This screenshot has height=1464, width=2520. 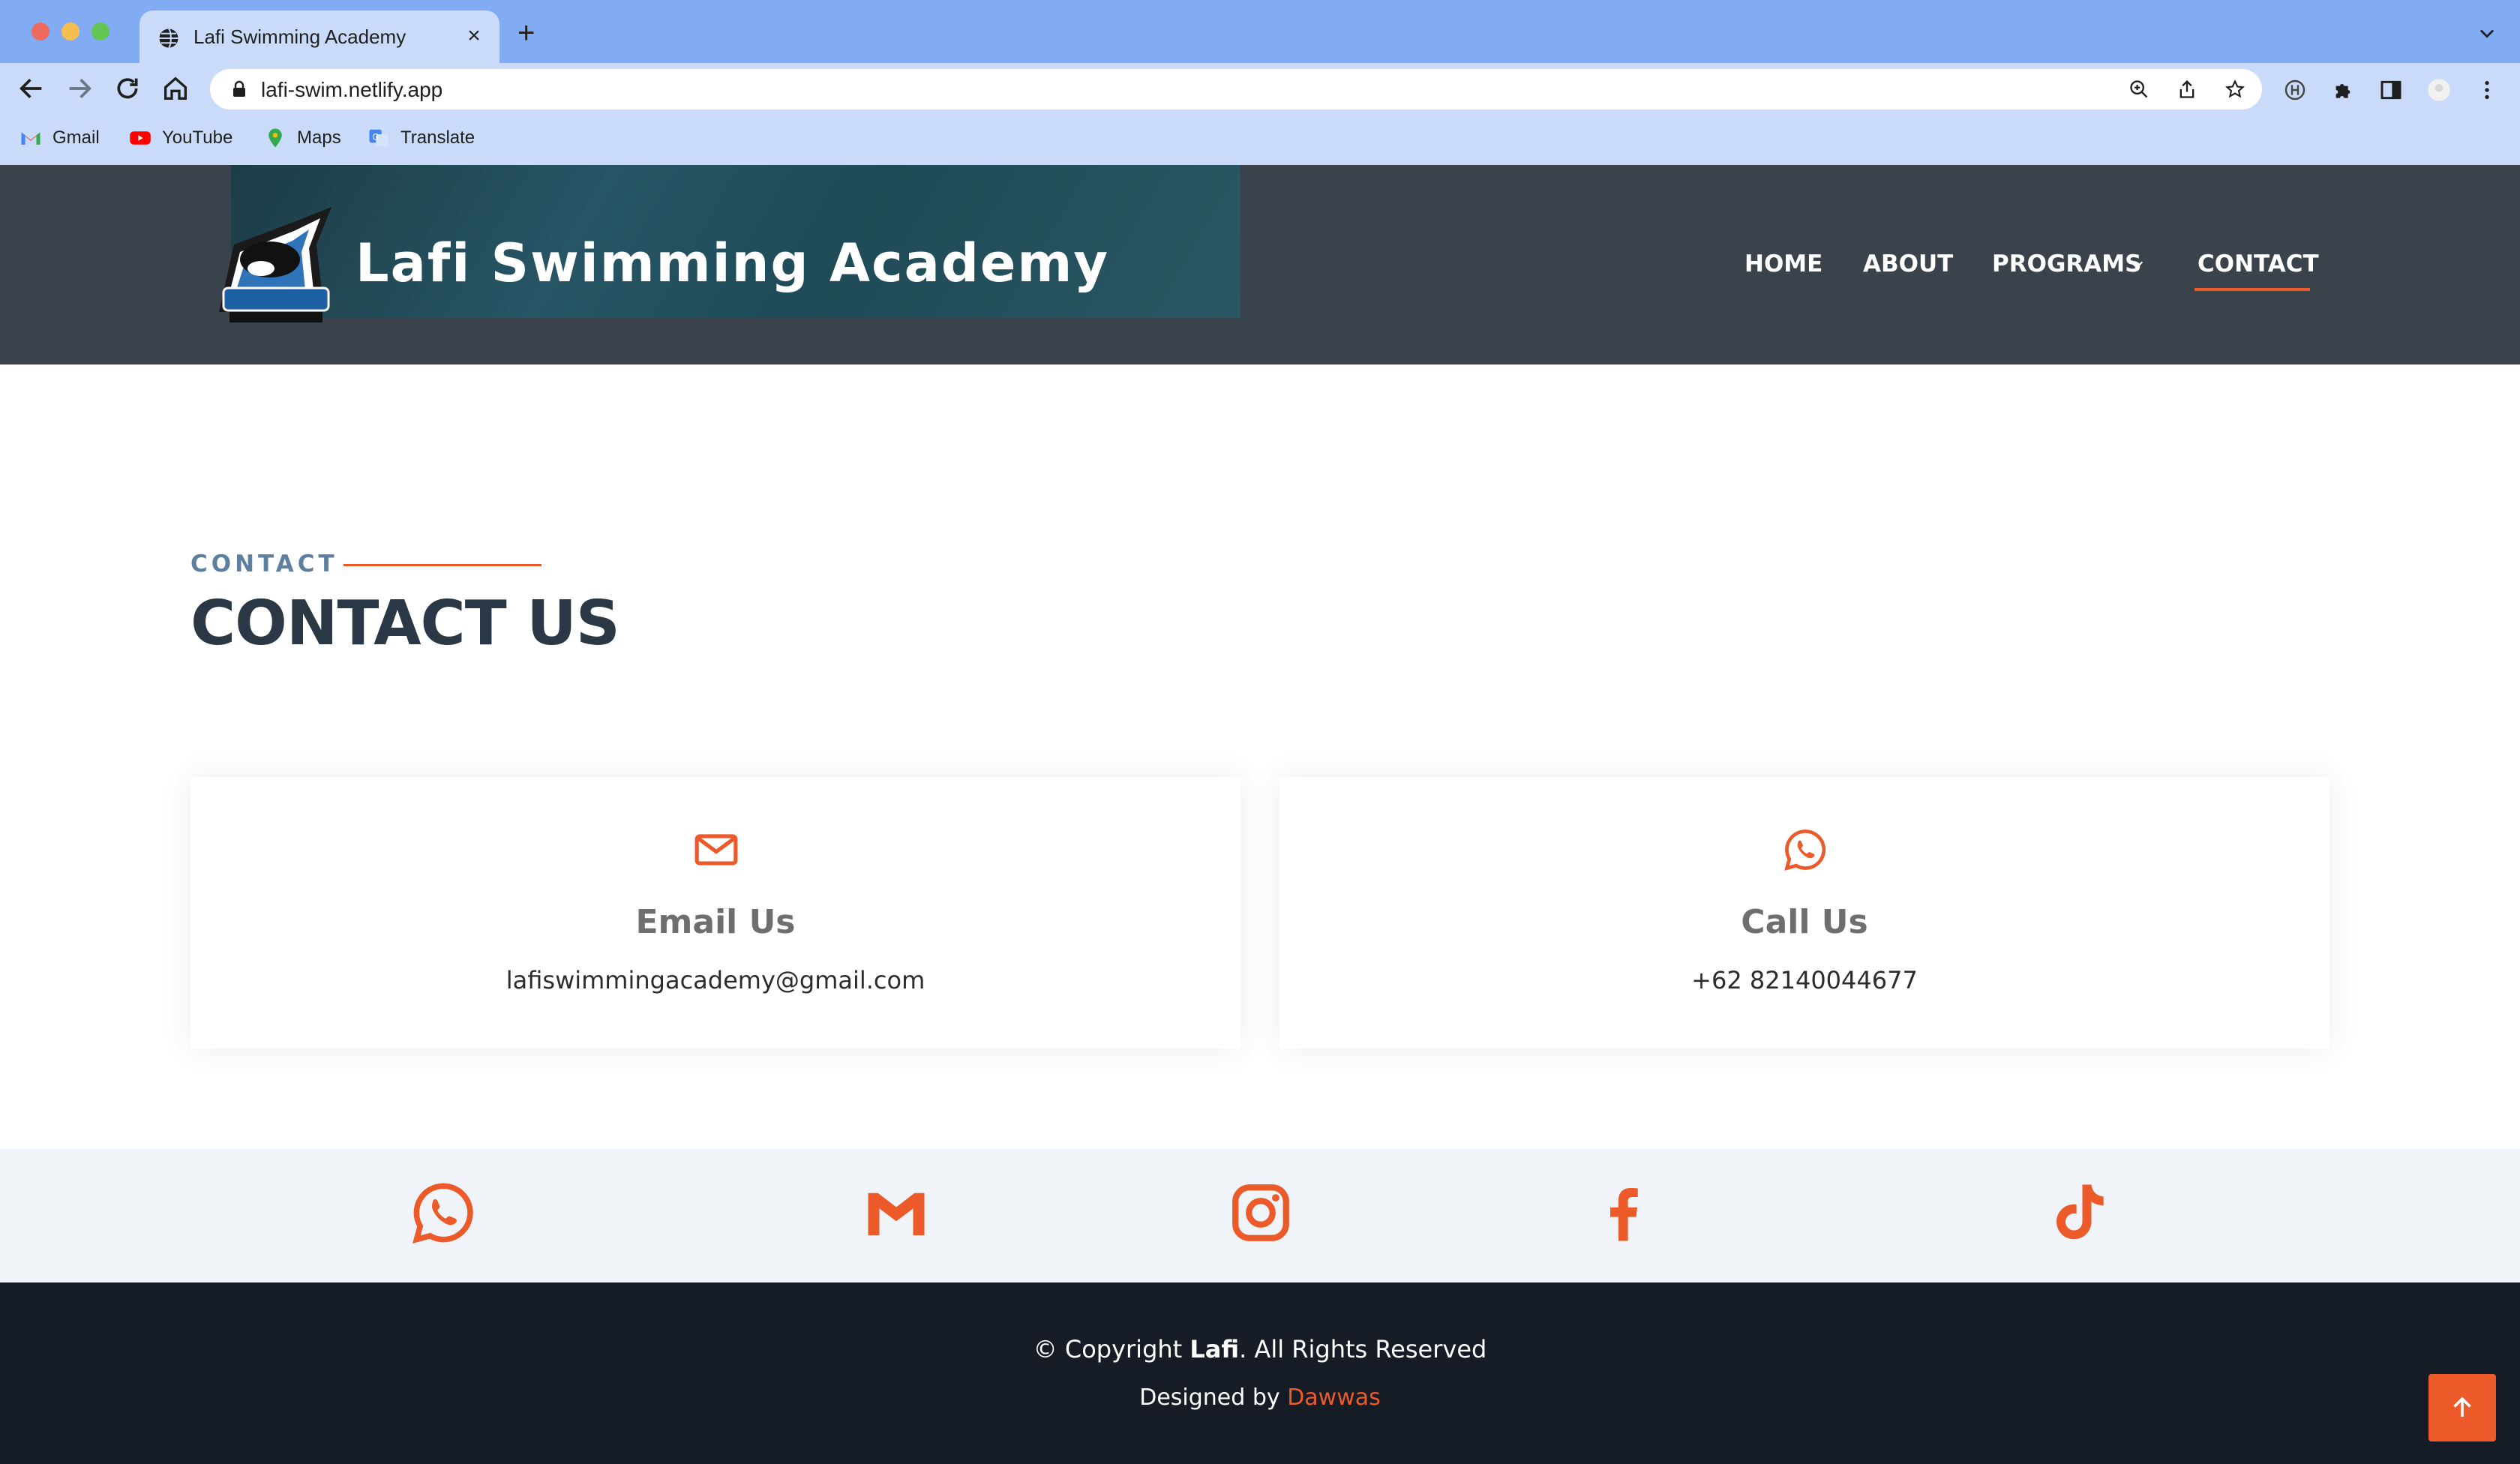 I want to click on call-heading: Call Us, so click(x=1804, y=922).